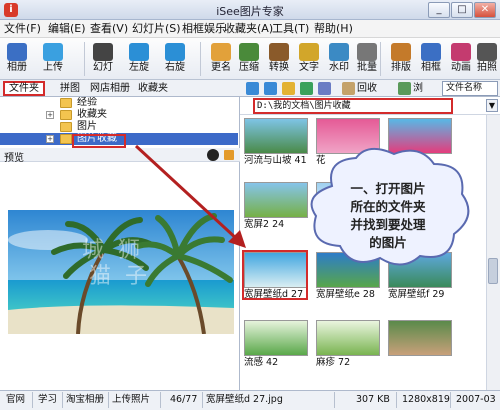 This screenshot has height=410, width=500. What do you see at coordinates (426, 399) in the screenshot?
I see `status-dimensions: 1280x819` at bounding box center [426, 399].